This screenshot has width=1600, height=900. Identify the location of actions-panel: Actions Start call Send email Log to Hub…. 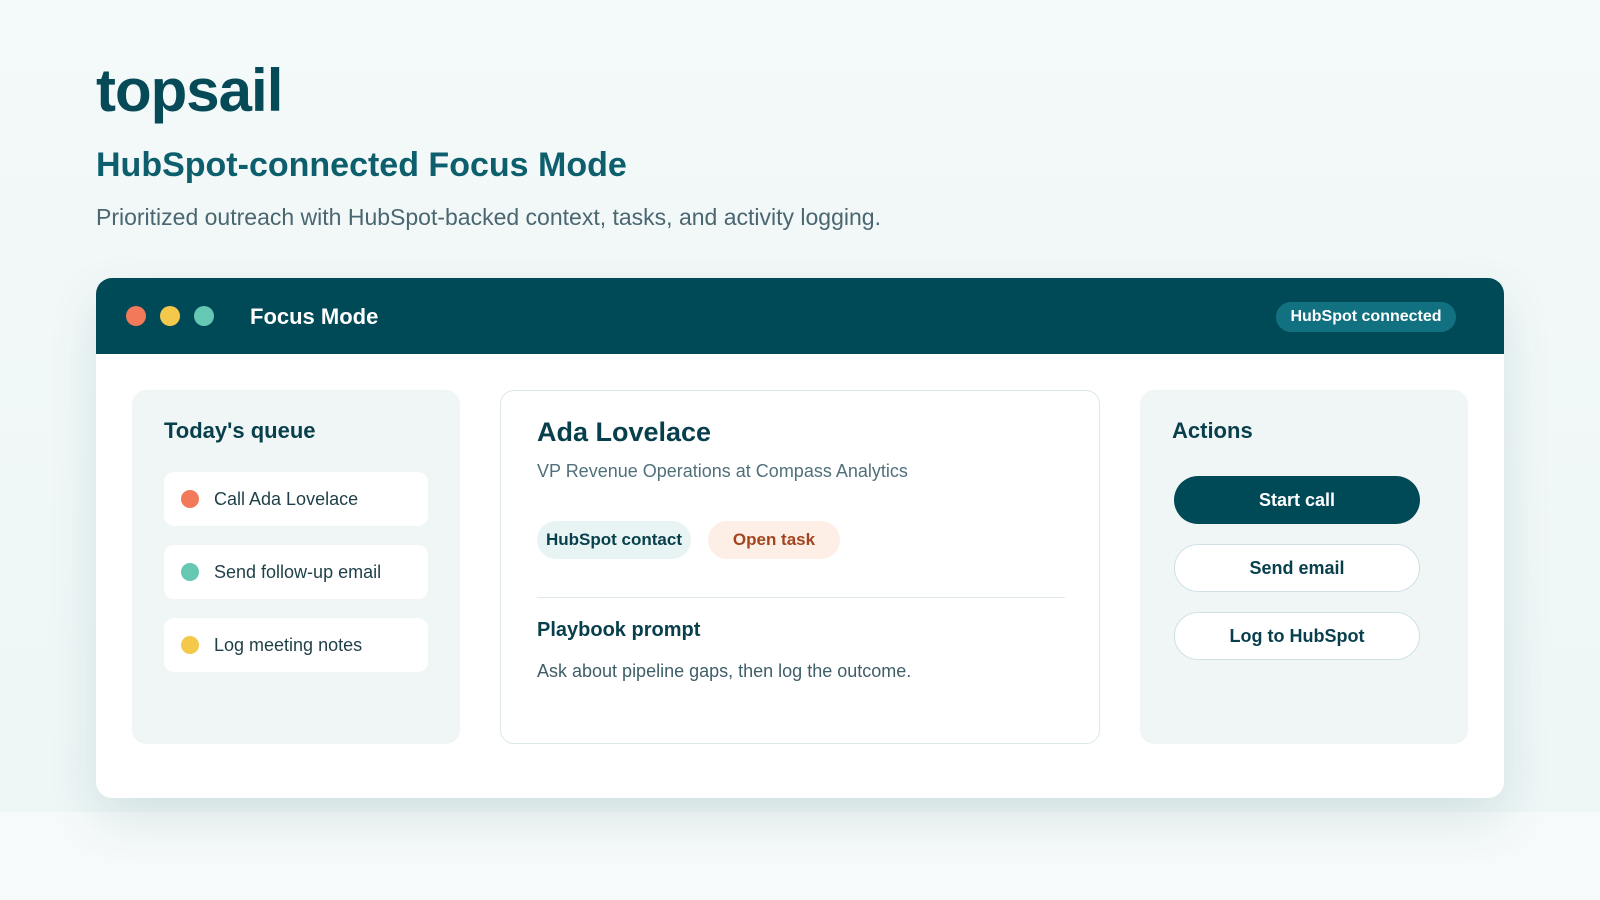
(1304, 567).